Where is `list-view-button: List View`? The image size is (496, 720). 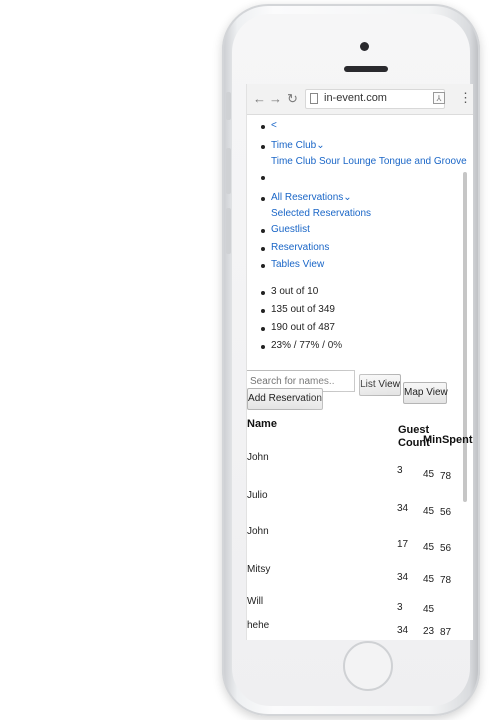
list-view-button: List View is located at coordinates (380, 385).